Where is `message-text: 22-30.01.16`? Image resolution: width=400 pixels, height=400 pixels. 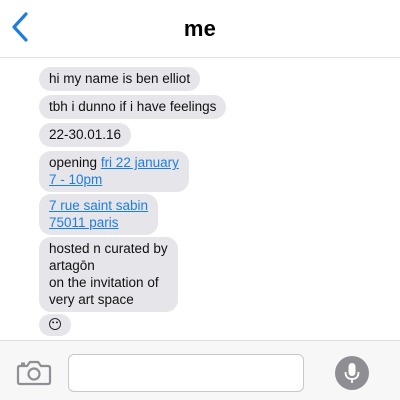 message-text: 22-30.01.16 is located at coordinates (85, 134).